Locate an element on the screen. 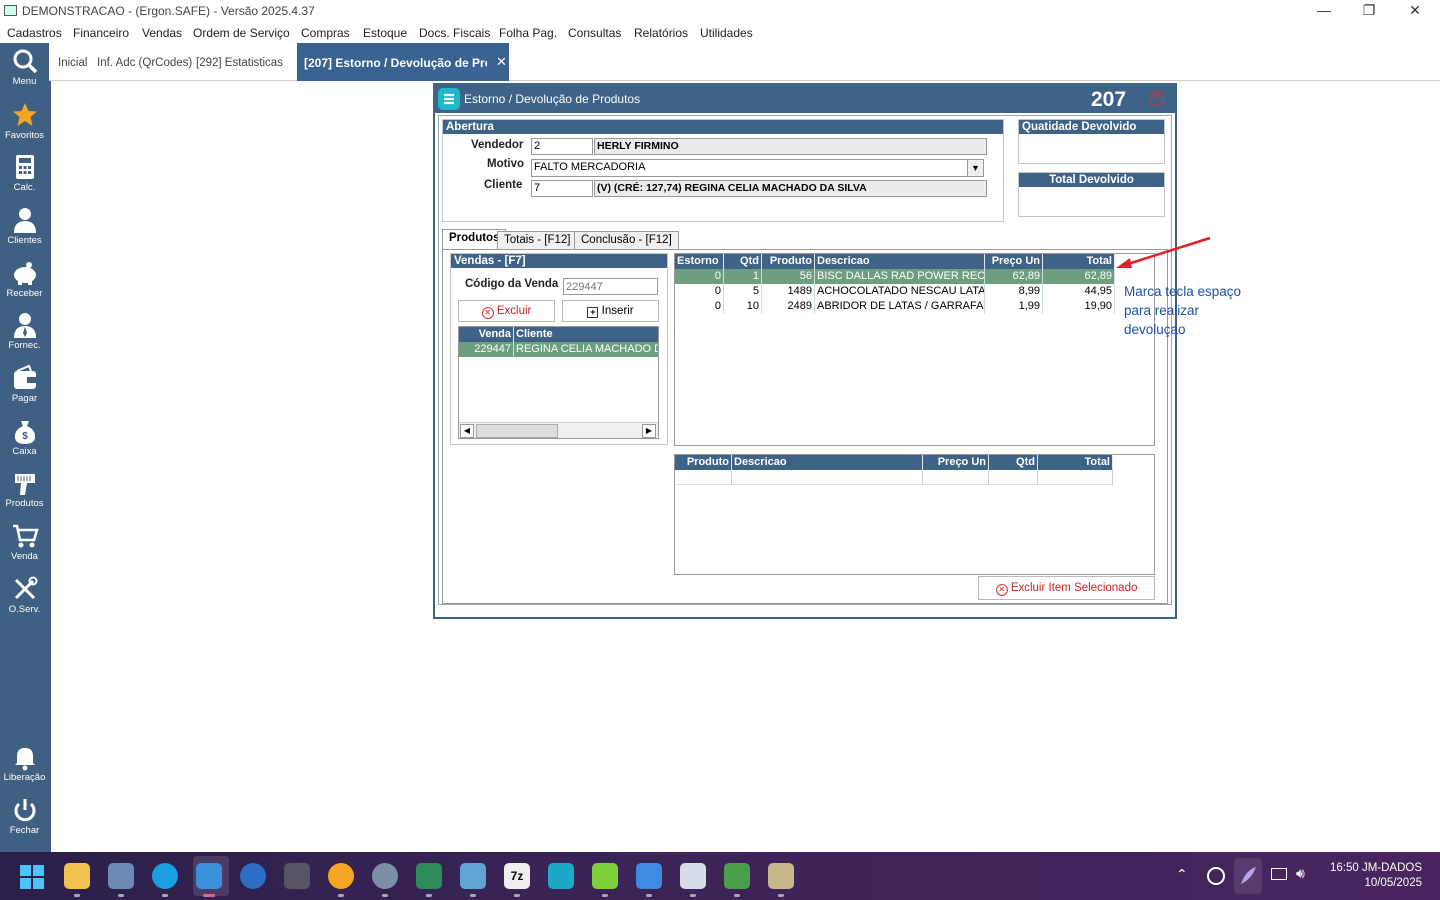 The width and height of the screenshot is (1440, 900). close-window-button: ✕ is located at coordinates (1415, 11).